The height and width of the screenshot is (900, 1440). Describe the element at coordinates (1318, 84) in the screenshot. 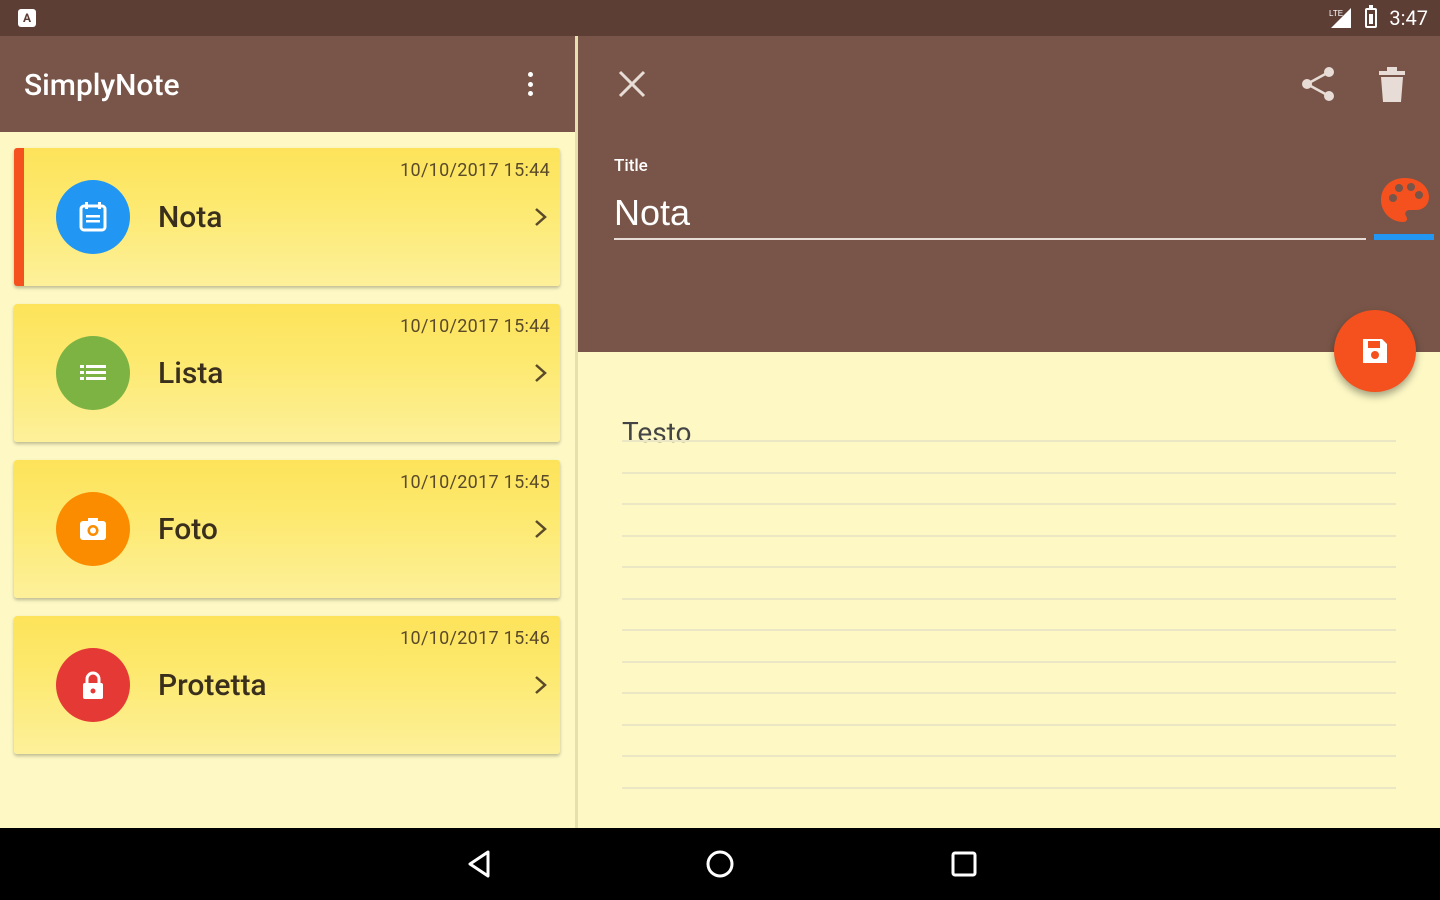

I see `share-icon` at that location.